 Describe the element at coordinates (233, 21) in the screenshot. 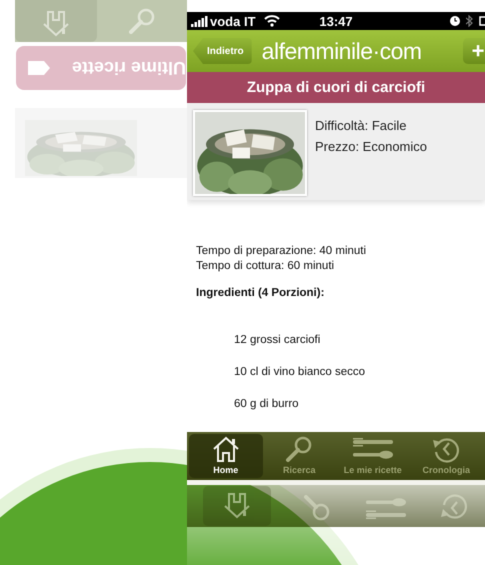

I see `carrier-name: voda IT` at that location.